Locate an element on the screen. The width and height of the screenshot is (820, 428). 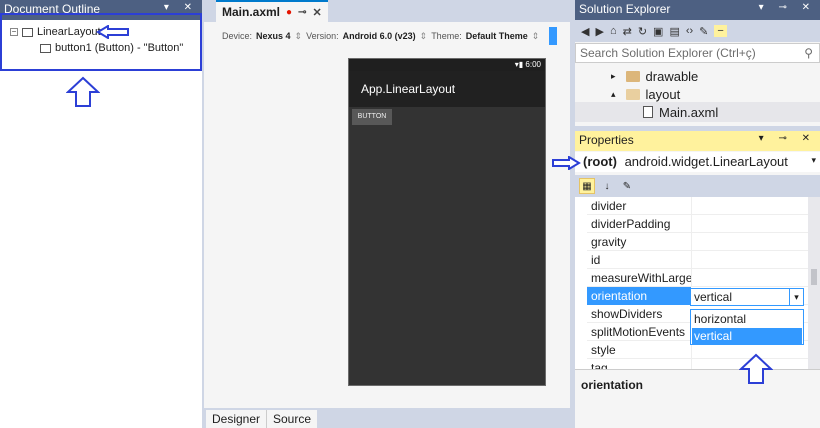
up-arrow-icon is located at coordinates (756, 368).